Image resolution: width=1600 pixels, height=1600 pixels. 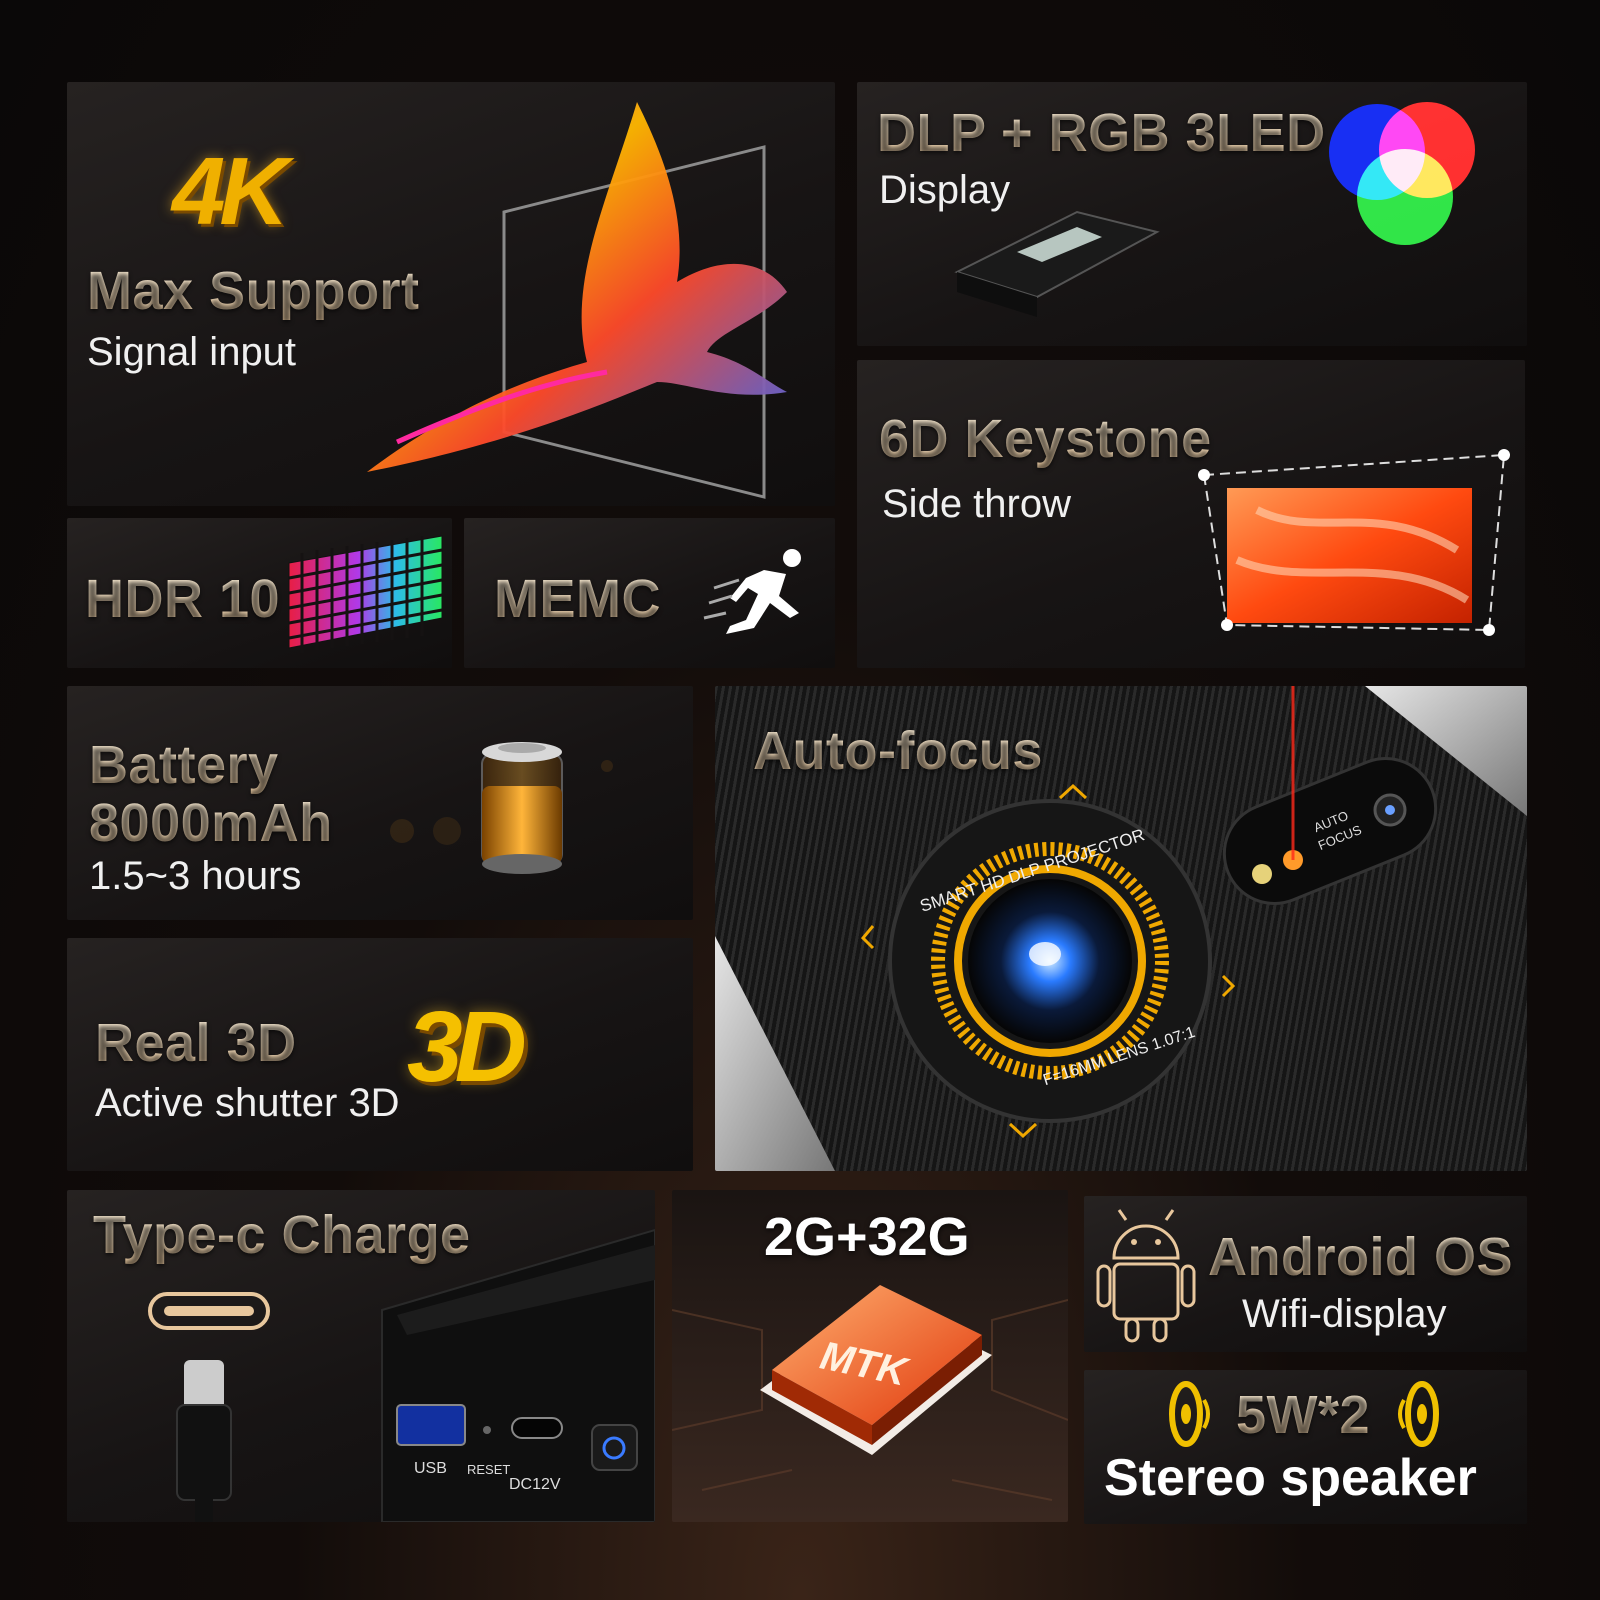 What do you see at coordinates (898, 751) in the screenshot?
I see `autofocus-title: Auto-focus` at bounding box center [898, 751].